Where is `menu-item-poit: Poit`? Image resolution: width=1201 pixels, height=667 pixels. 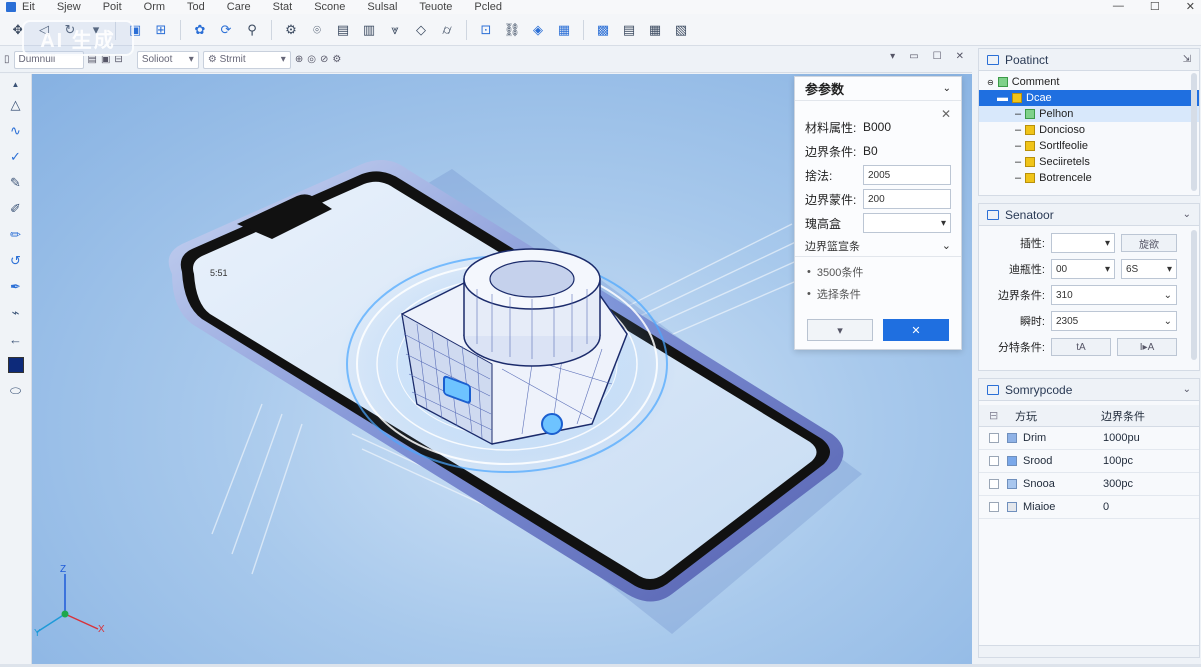
menu-item-poit: Poit is located at coordinates (112, 7).